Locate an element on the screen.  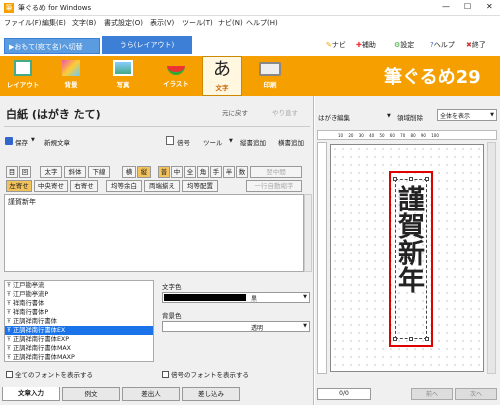
font-list-item: Ŧ 祥南行書体P is located at coordinates (79, 312).